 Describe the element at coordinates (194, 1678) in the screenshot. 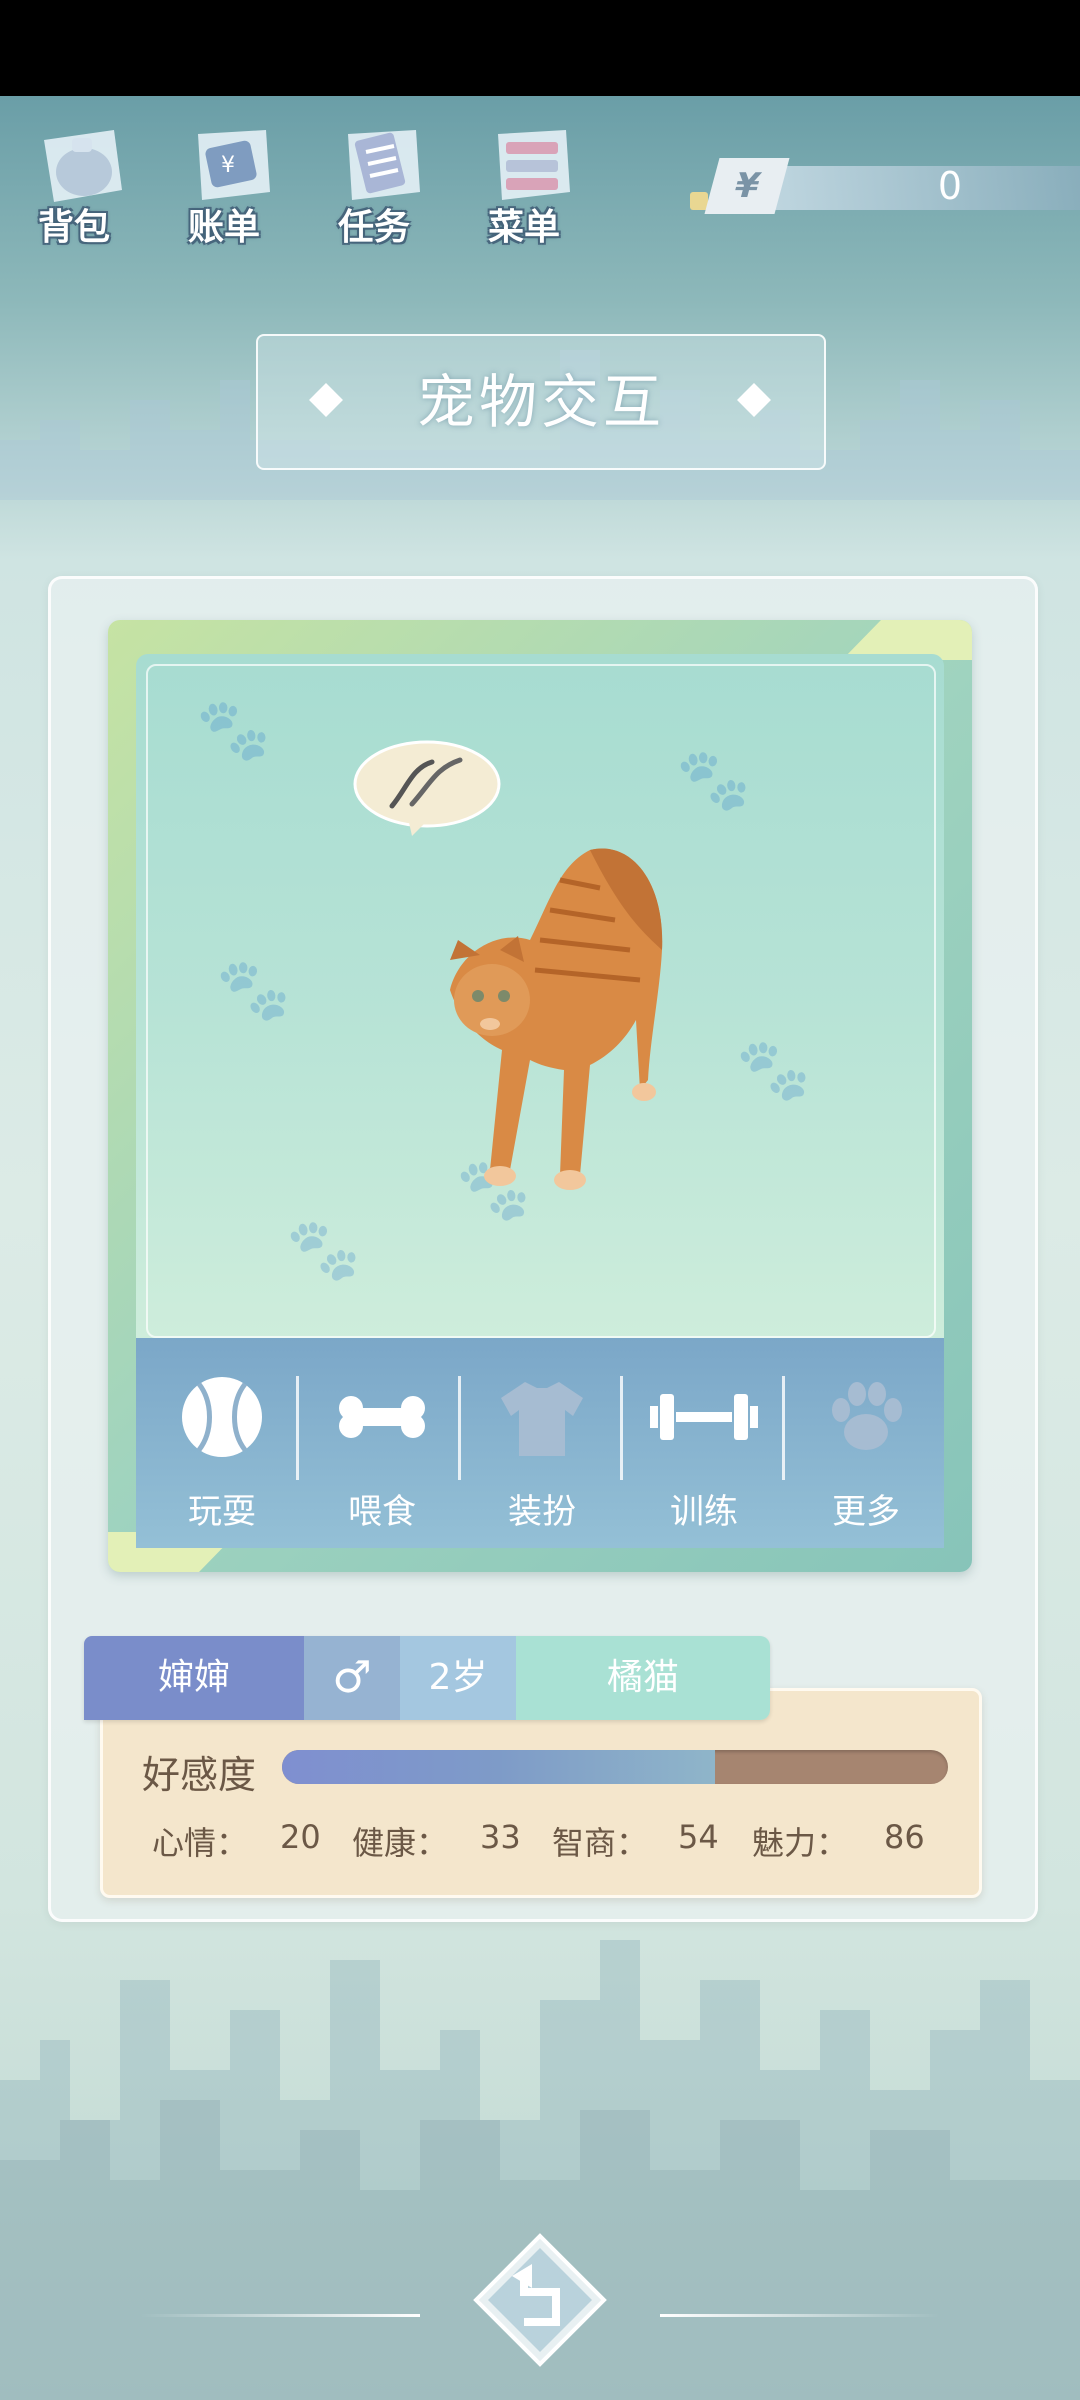

I see `pet-name: 婶婶` at that location.